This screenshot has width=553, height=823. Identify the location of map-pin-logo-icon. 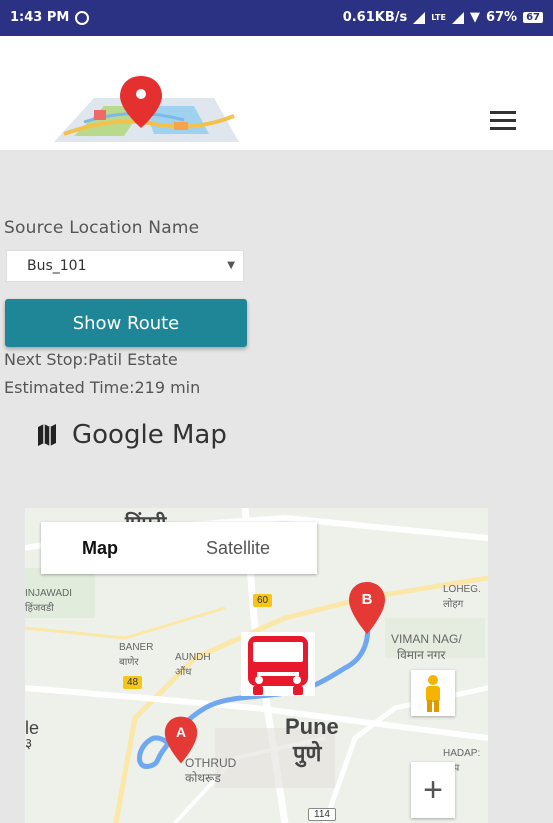
(146, 109).